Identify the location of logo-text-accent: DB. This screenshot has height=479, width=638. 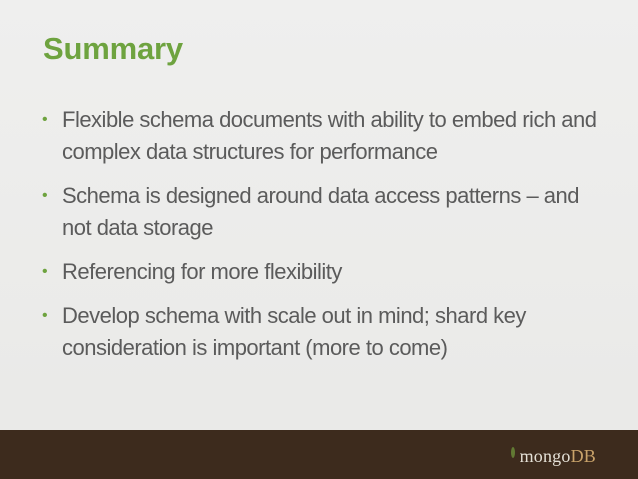
(583, 456).